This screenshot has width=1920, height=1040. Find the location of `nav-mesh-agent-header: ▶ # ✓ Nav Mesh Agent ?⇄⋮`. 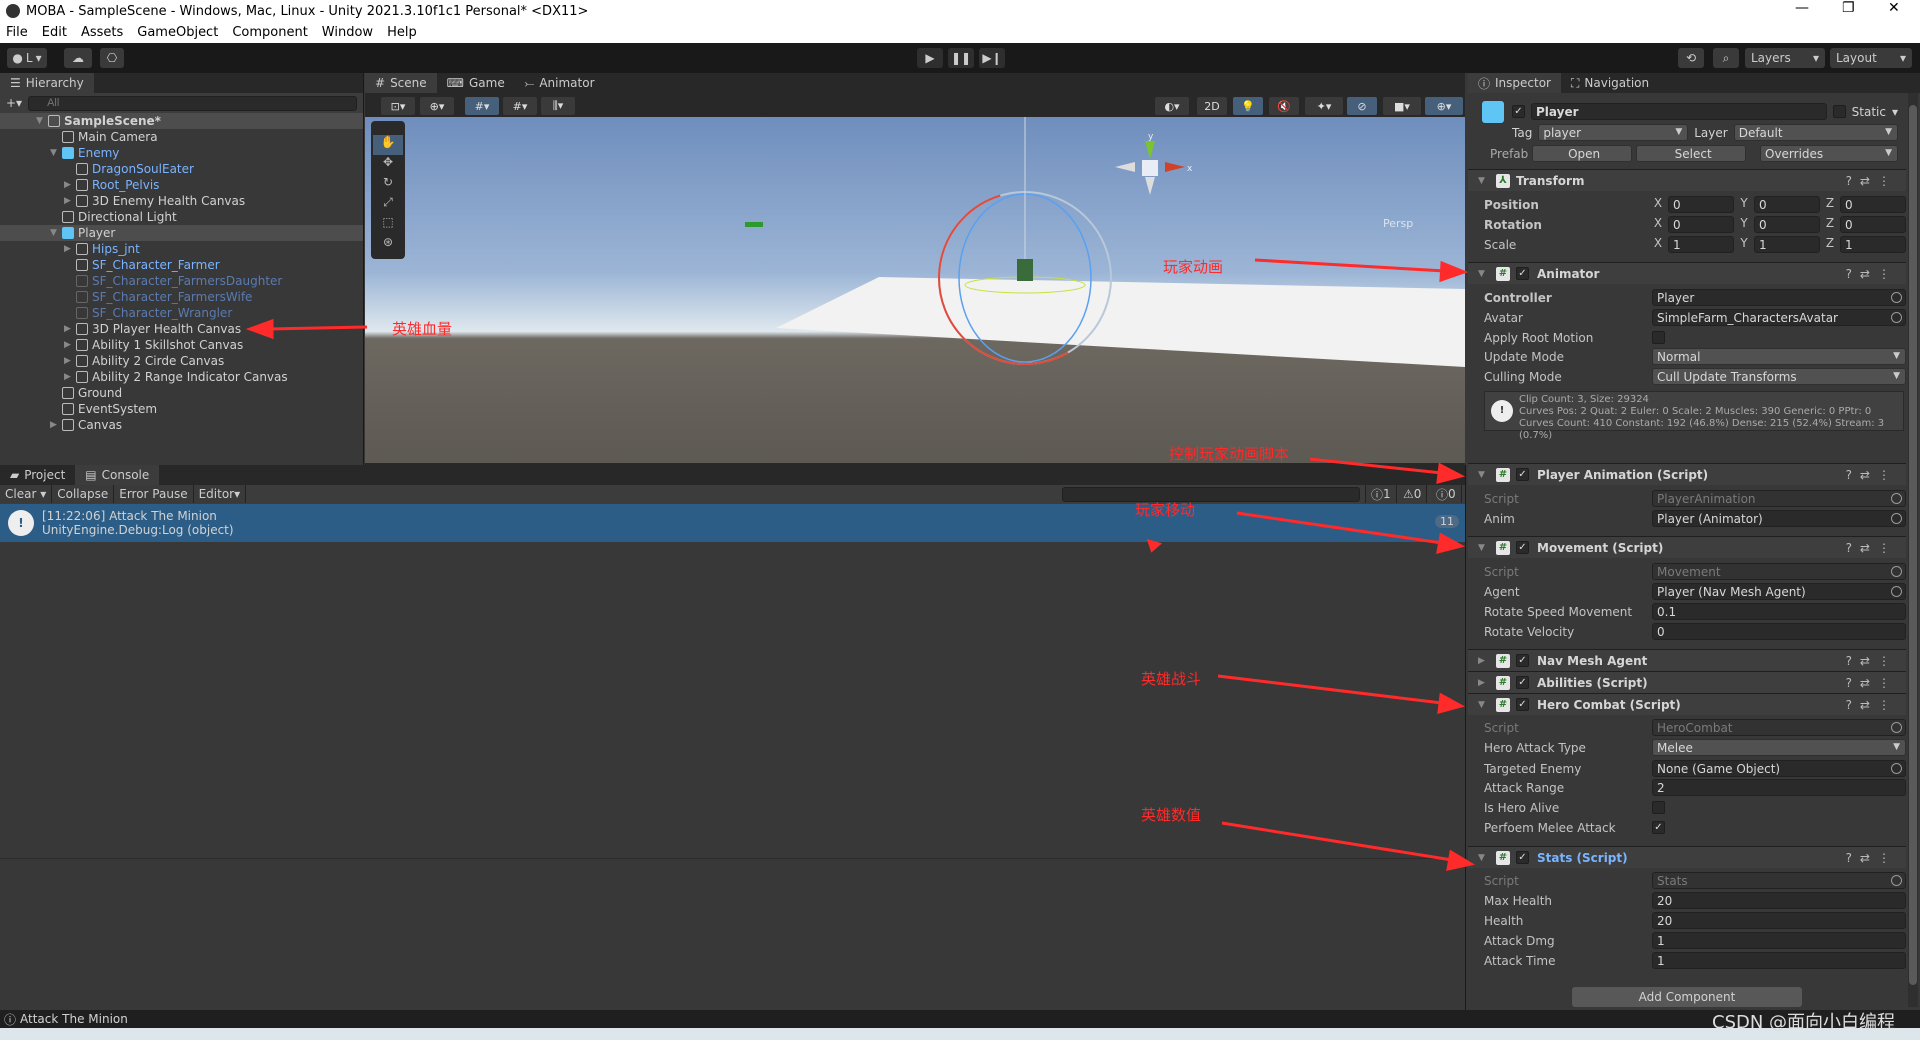

nav-mesh-agent-header: ▶ # ✓ Nav Mesh Agent ?⇄⋮ is located at coordinates (1687, 660).